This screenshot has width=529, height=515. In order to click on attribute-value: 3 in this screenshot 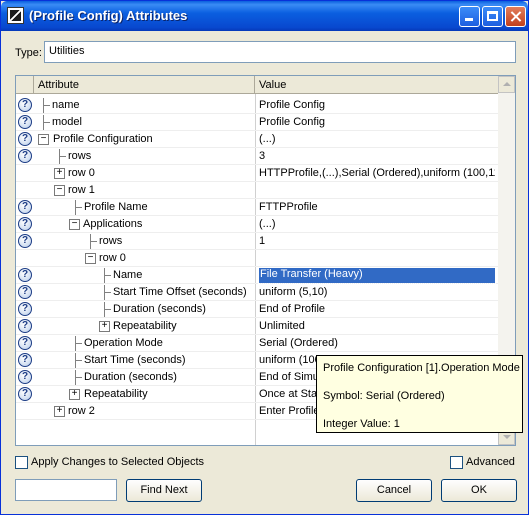, I will do `click(377, 157)`.